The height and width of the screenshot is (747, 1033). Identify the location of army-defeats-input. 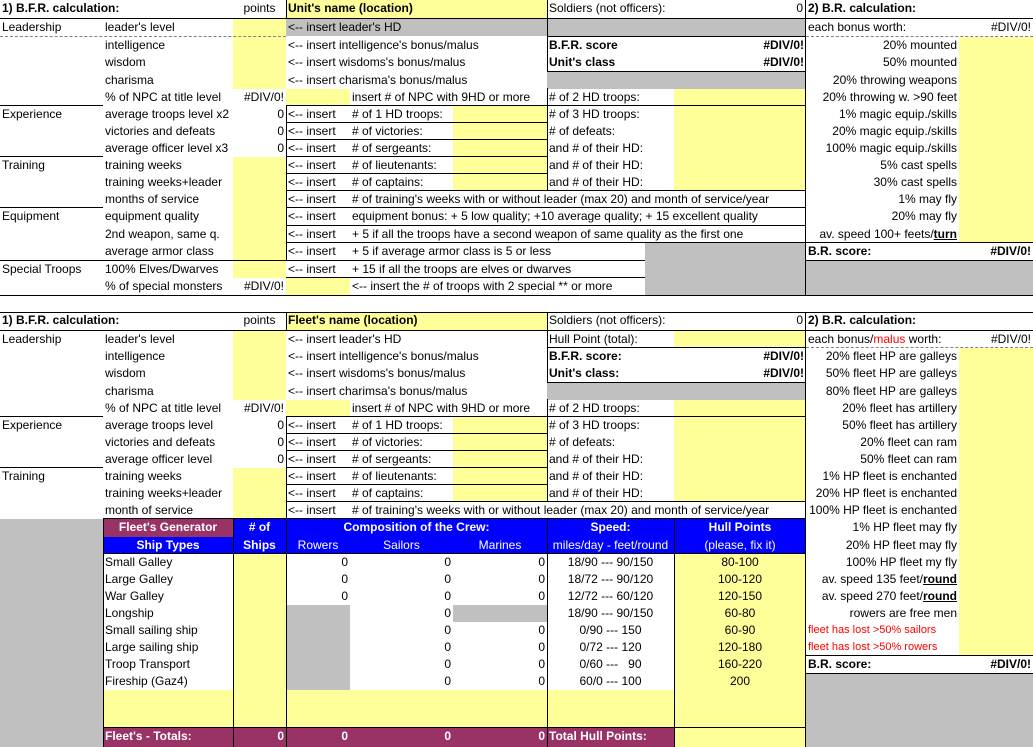
(740, 131).